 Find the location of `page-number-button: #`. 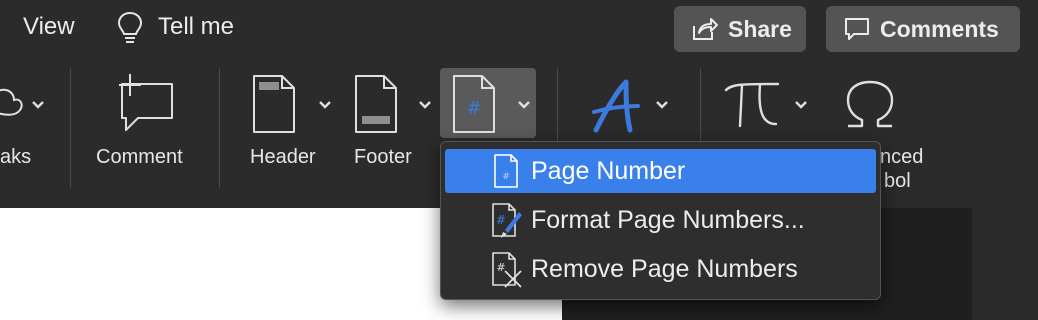

page-number-button: # is located at coordinates (488, 103).